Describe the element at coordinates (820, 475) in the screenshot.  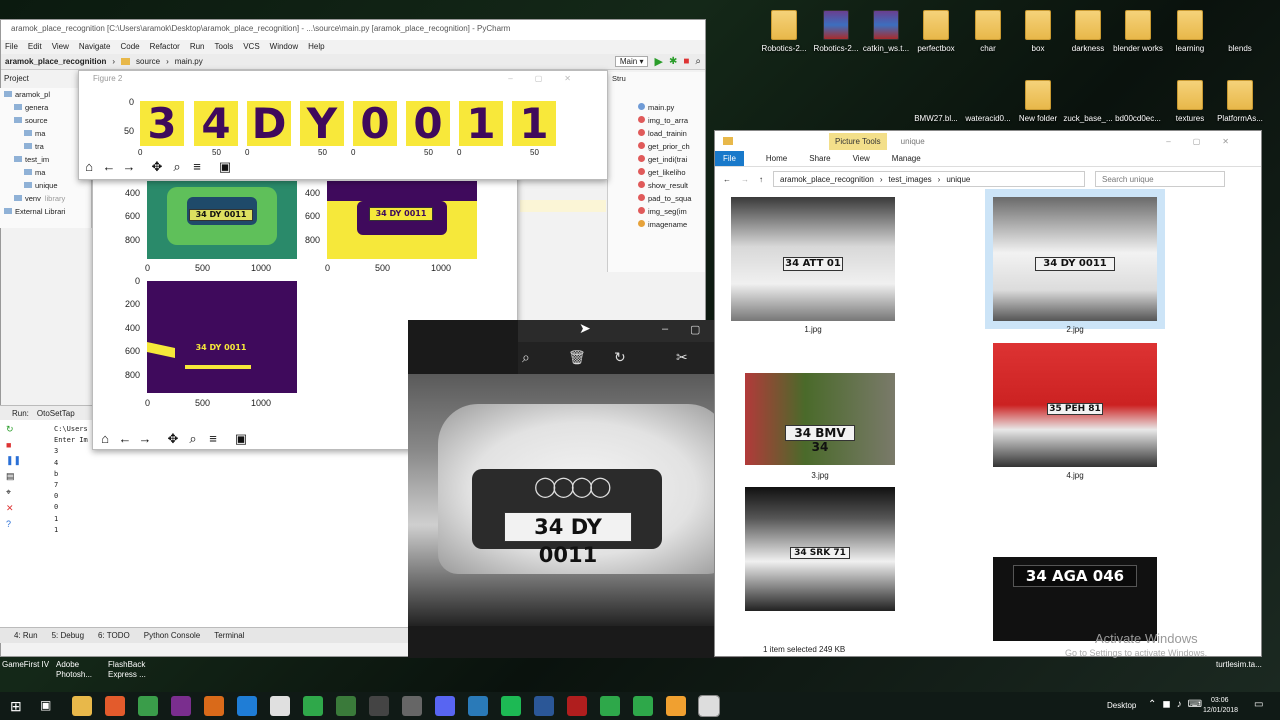
I see `file-name: 3.jpg` at that location.